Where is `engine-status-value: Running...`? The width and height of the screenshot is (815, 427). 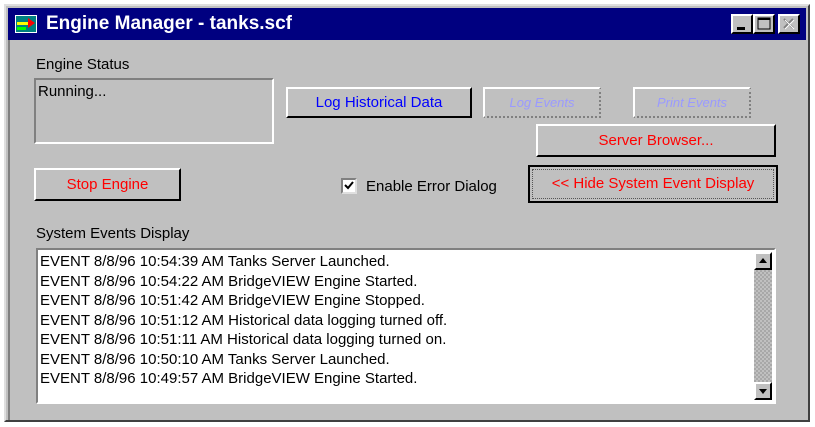
engine-status-value: Running... is located at coordinates (72, 91).